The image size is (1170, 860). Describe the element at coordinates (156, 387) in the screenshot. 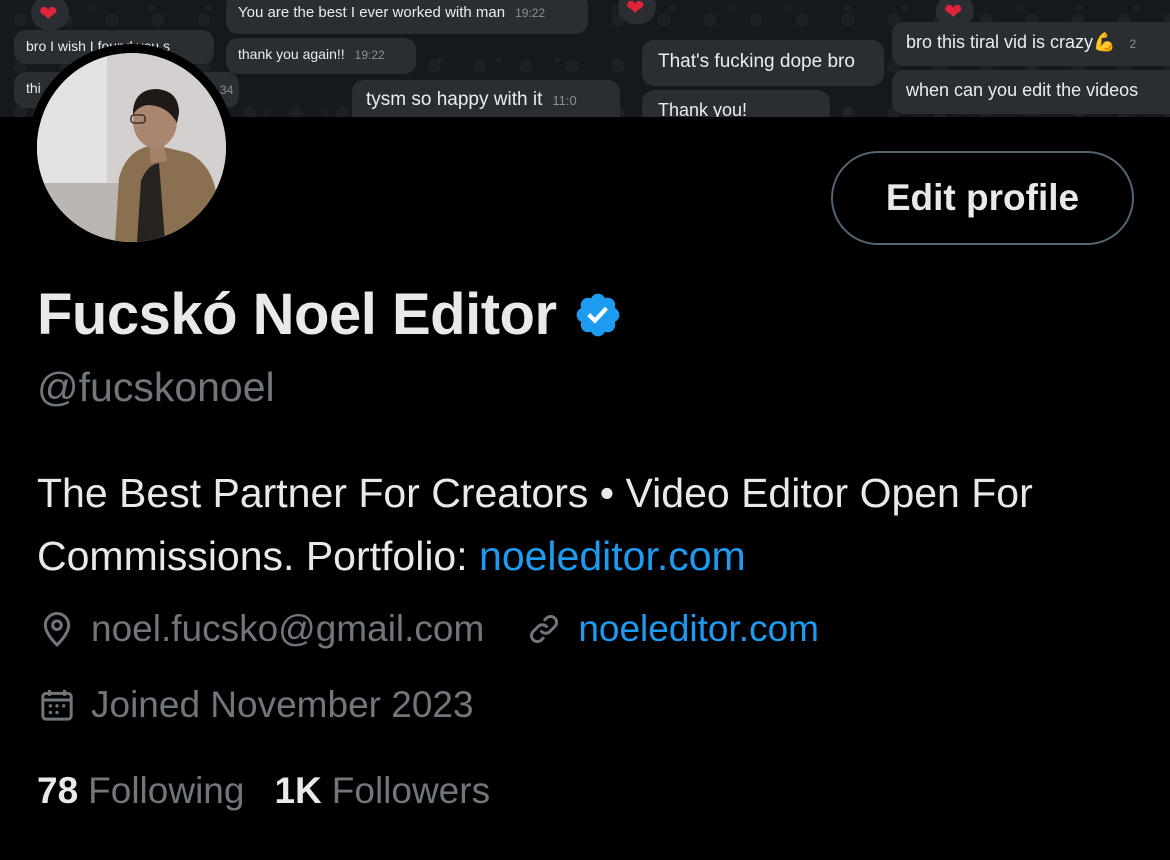

I see `profile-handle: @fucskonoel` at that location.